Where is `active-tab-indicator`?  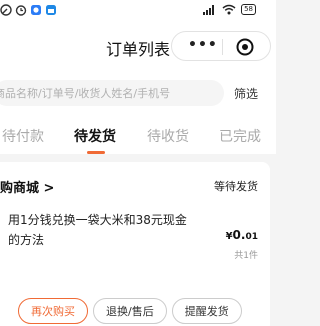
active-tab-indicator is located at coordinates (96, 152).